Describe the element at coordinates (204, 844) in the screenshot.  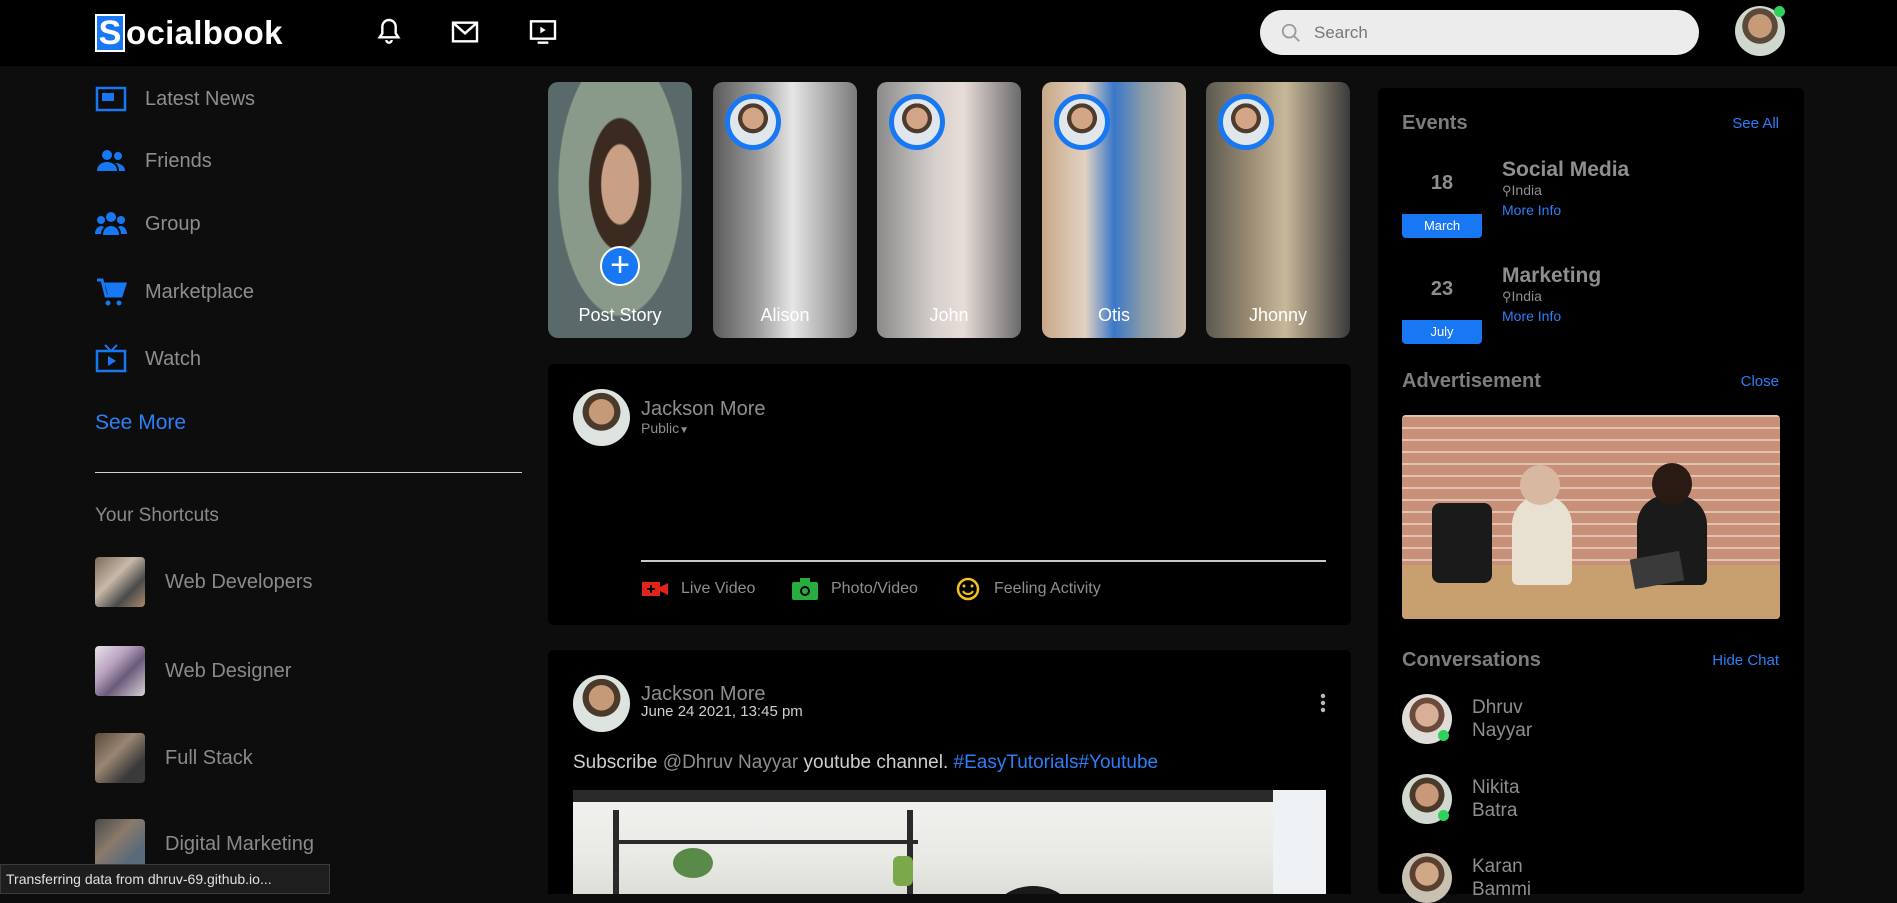
I see `shortcut-digital-marketing: Digital Marketing` at that location.